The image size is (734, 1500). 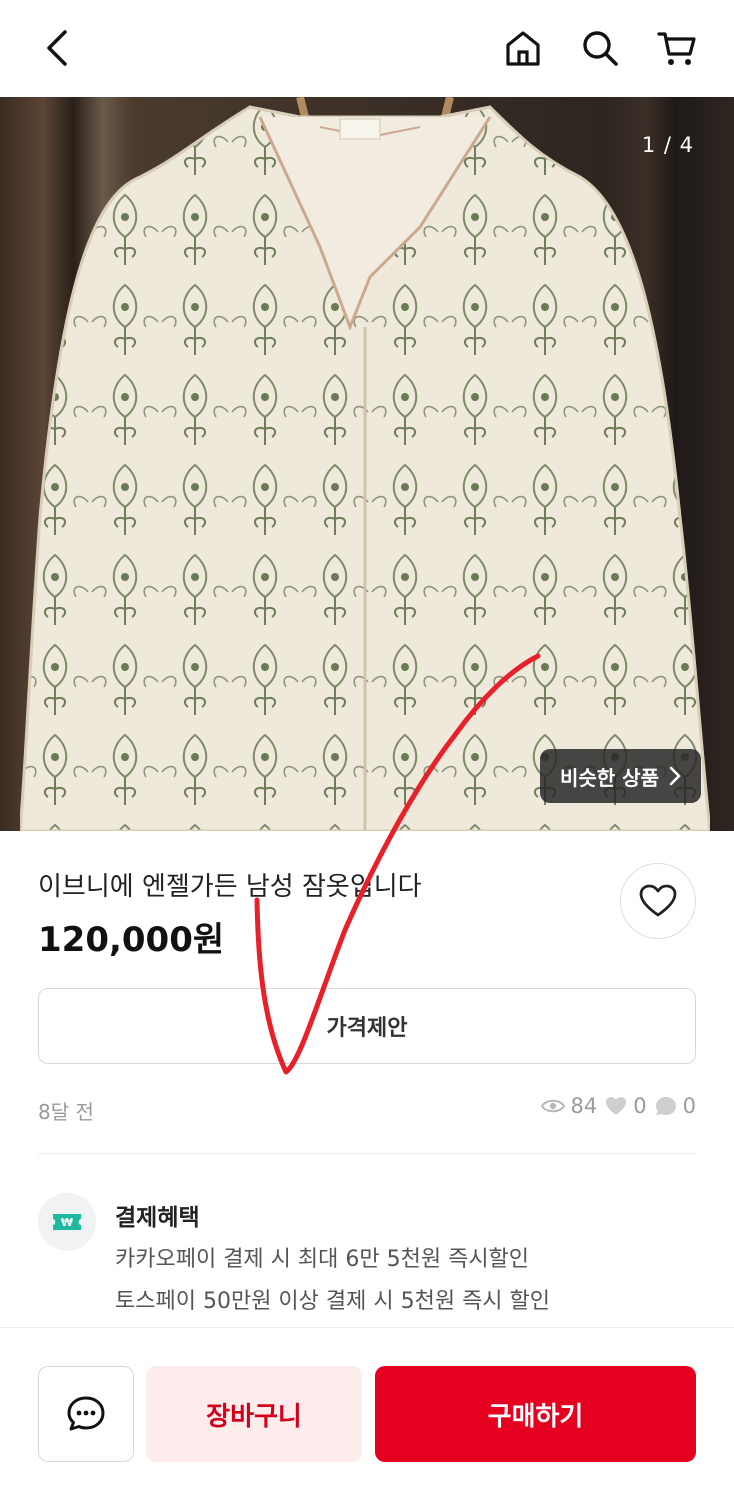 I want to click on top-bar, so click(x=367, y=48).